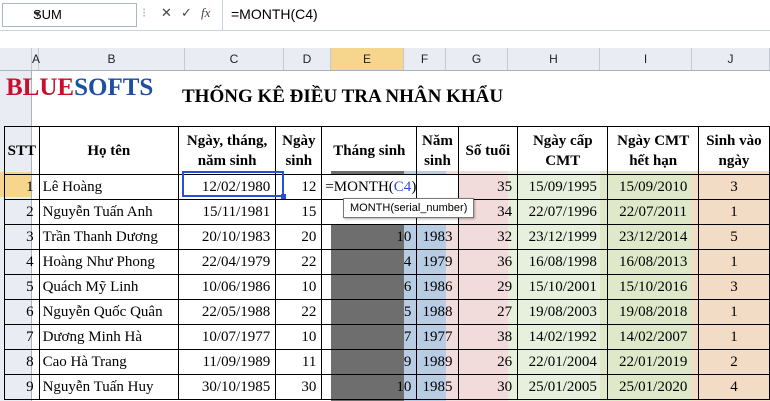 The height and width of the screenshot is (401, 770). What do you see at coordinates (477, 59) in the screenshot?
I see `col-header-g: G` at bounding box center [477, 59].